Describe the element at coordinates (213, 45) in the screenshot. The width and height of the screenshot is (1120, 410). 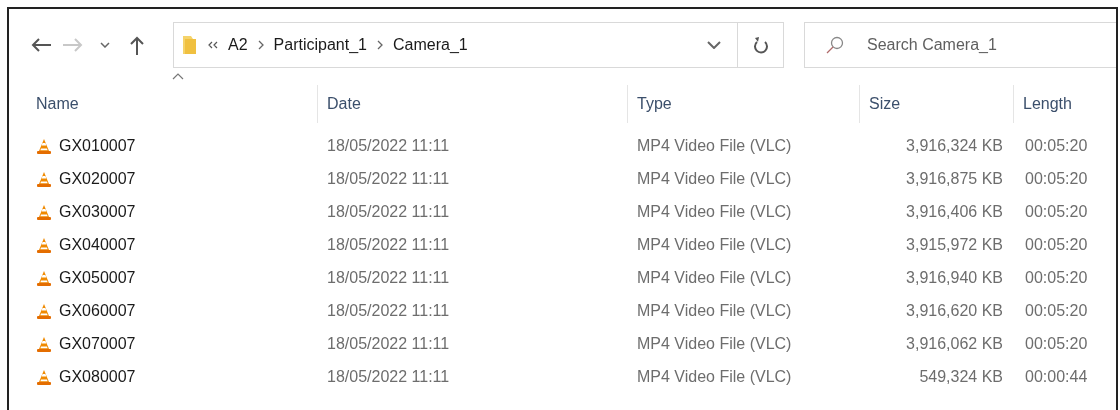
I see `overflow-chevrons-icon` at that location.